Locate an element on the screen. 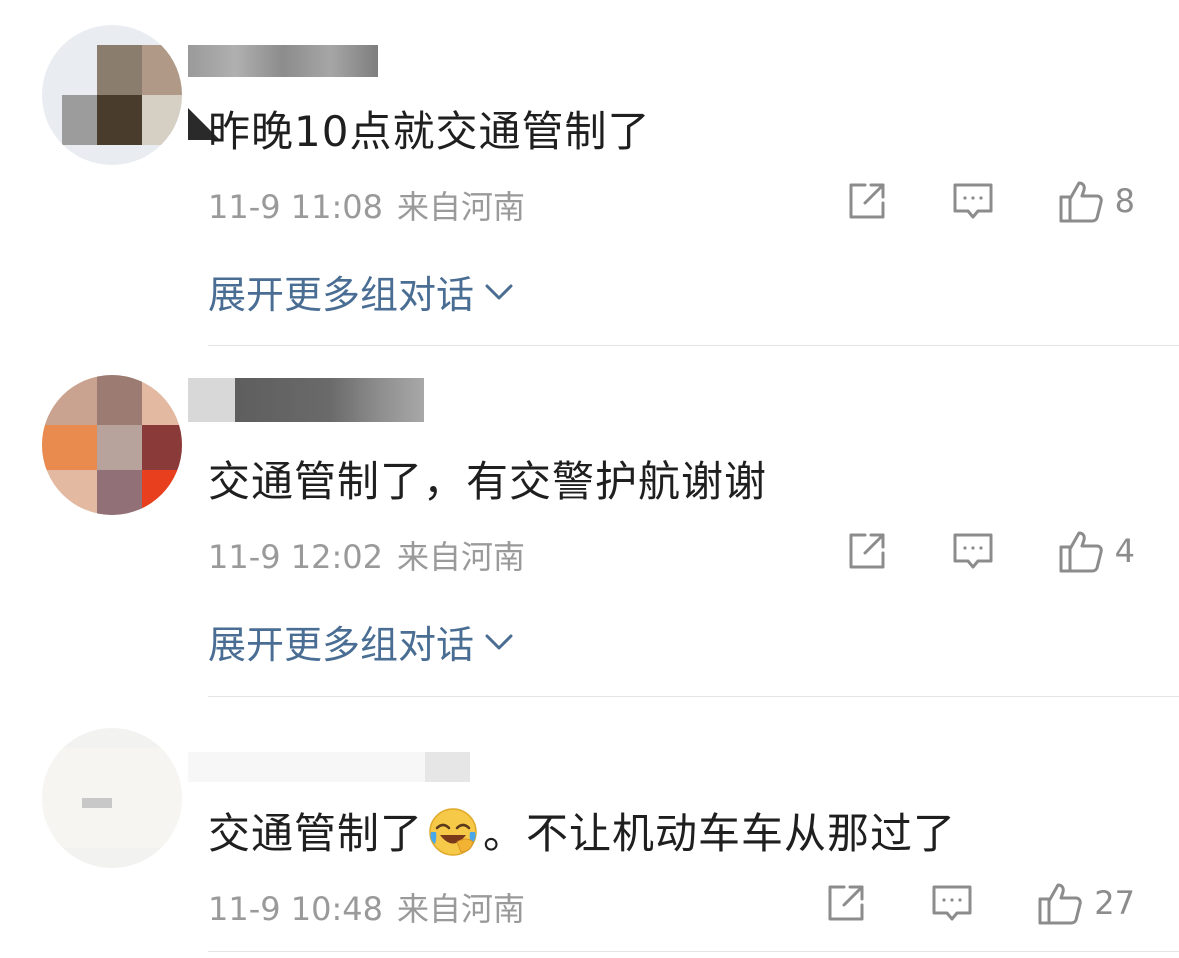  comment-text-part: 。不让机动车车从那过了 is located at coordinates (720, 833).